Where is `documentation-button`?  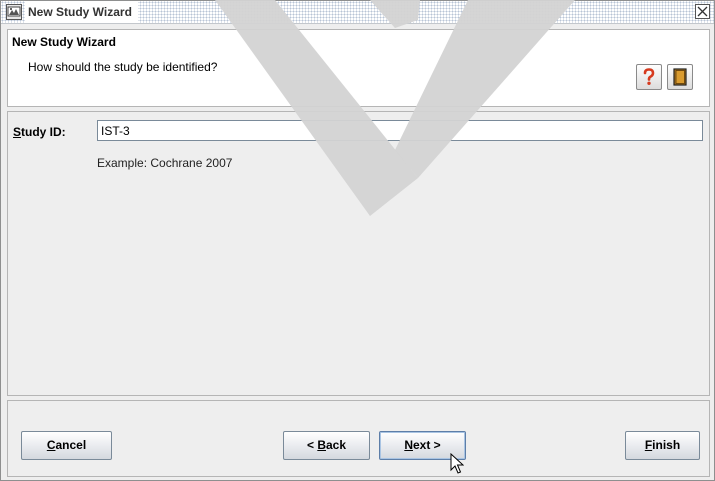 documentation-button is located at coordinates (680, 77).